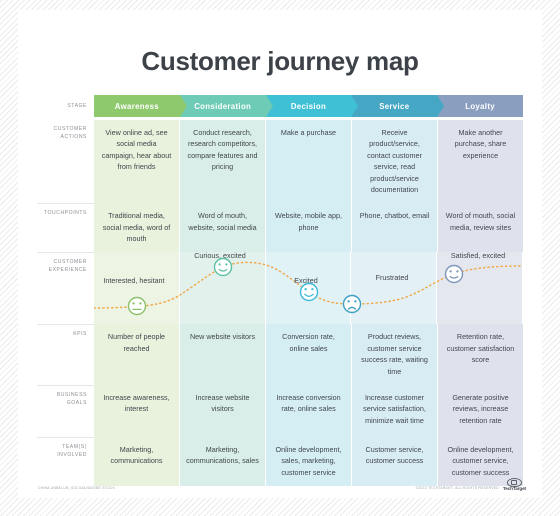 Image resolution: width=560 pixels, height=516 pixels. I want to click on table-cell: Word of mouth, website, social media, so click(223, 228).